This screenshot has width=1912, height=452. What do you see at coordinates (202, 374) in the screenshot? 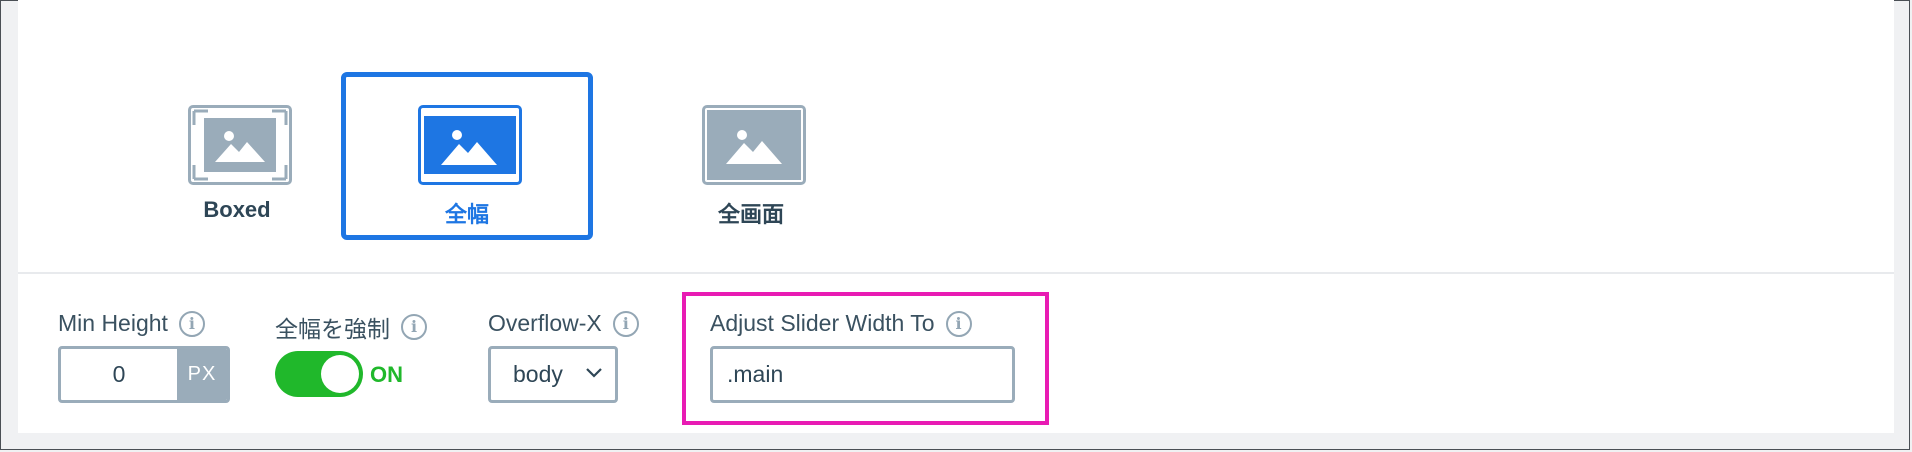
I see `min-height-unit: PX` at bounding box center [202, 374].